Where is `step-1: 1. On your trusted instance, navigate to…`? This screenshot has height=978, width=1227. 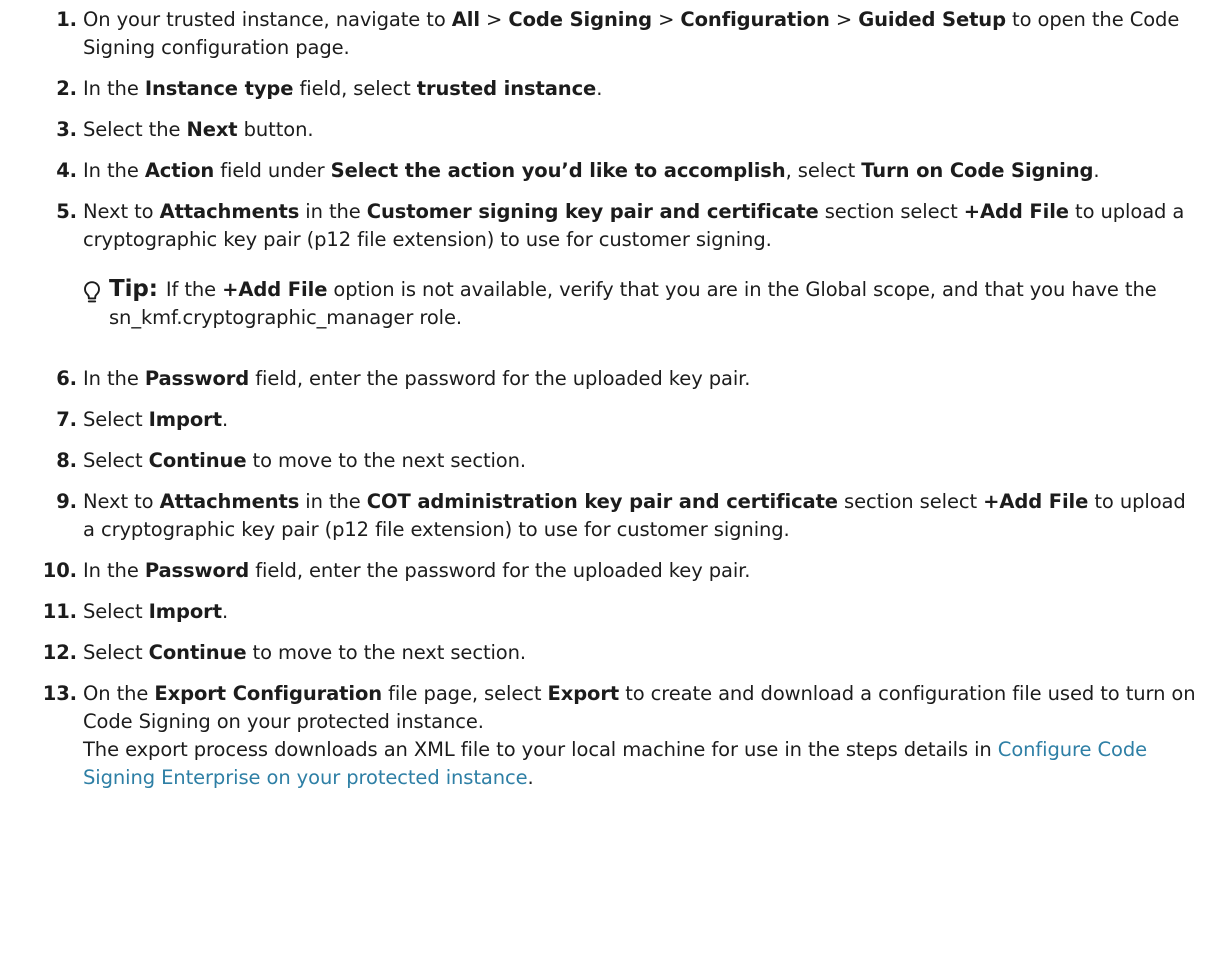
step-1: 1. On your trusted instance, navigate to… is located at coordinates (598, 34).